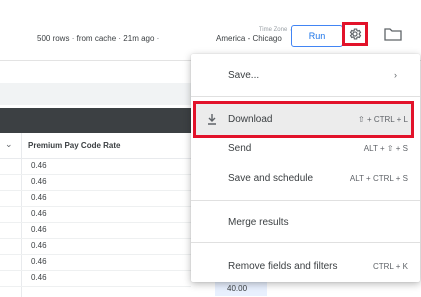  Describe the element at coordinates (95, 120) in the screenshot. I see `table-header-band` at that location.